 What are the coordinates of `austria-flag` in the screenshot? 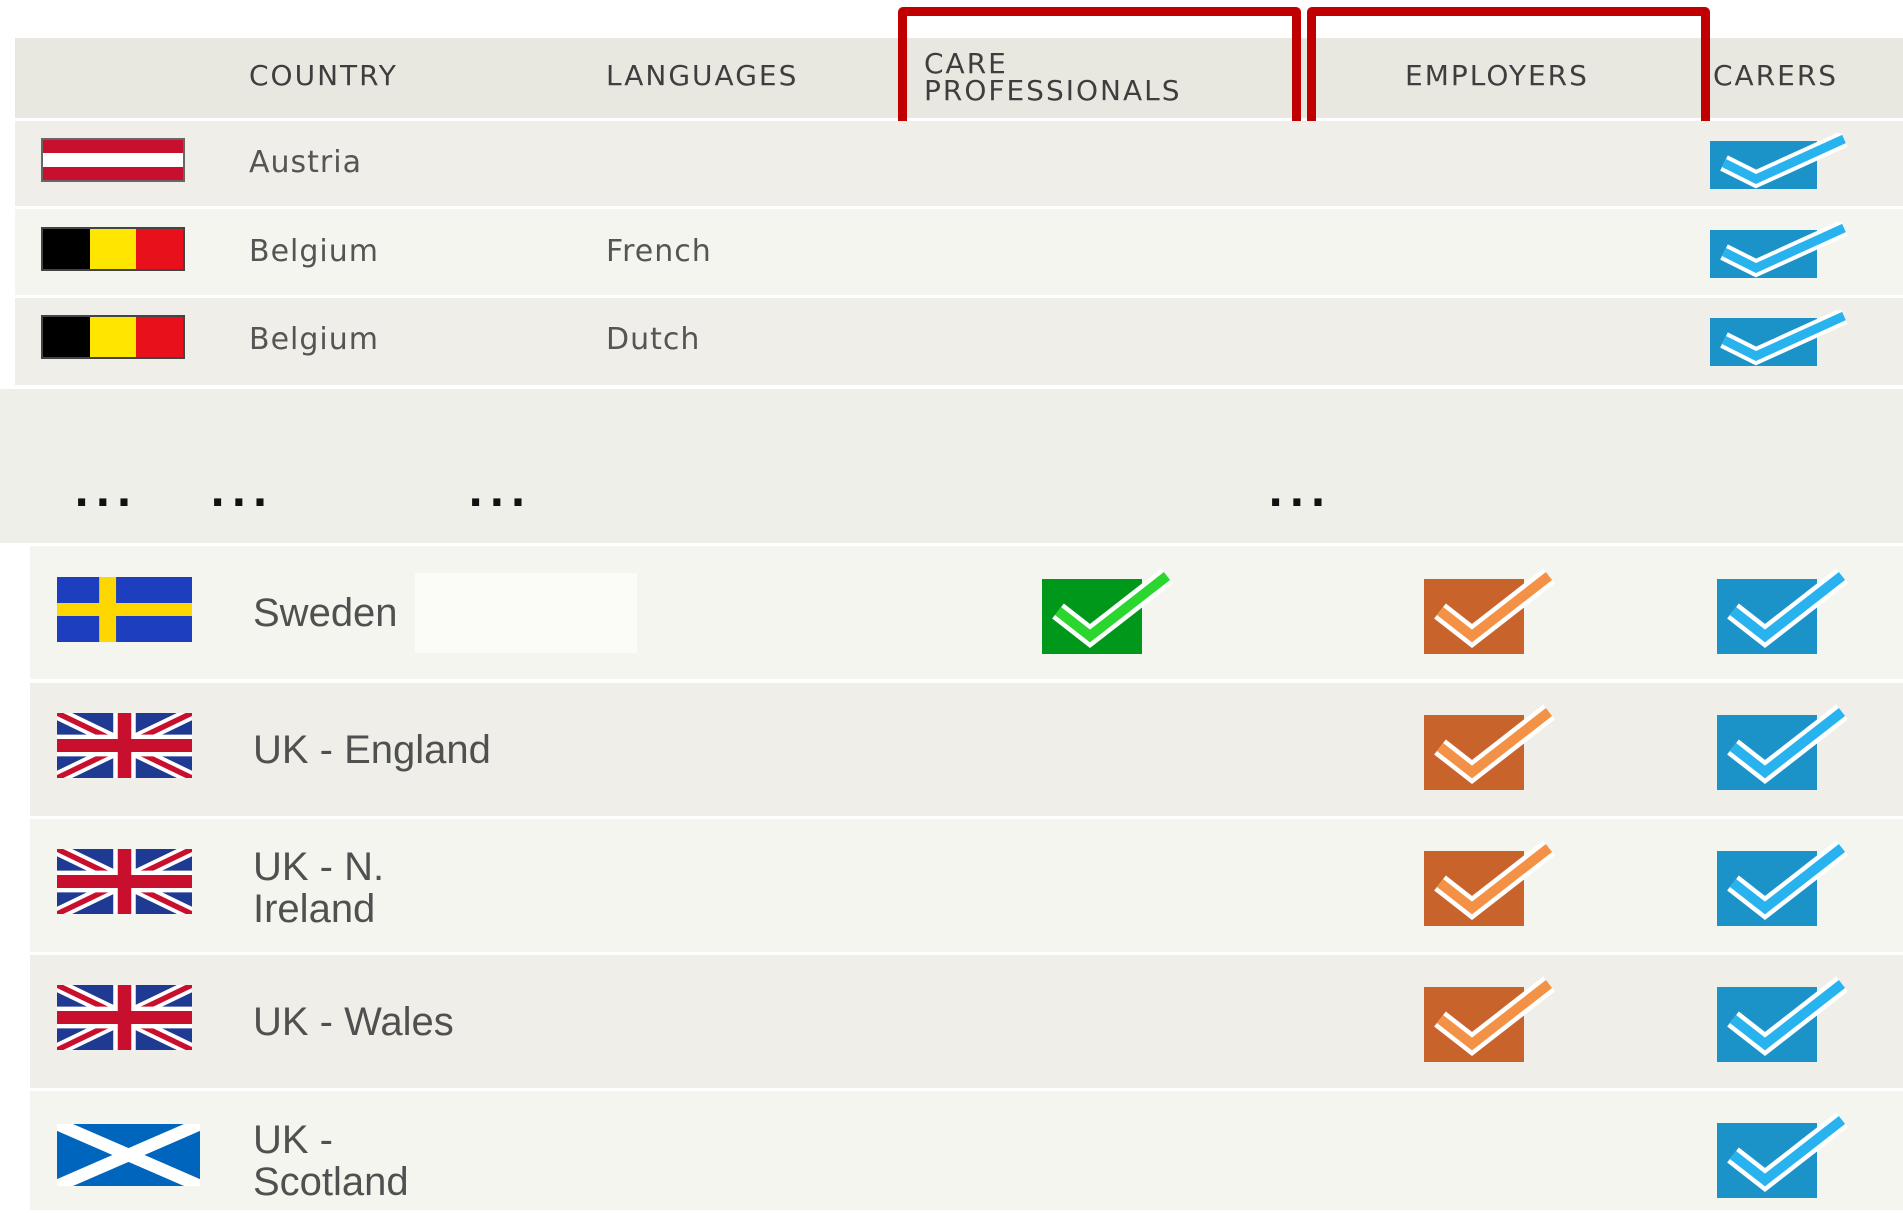 It's located at (113, 160).